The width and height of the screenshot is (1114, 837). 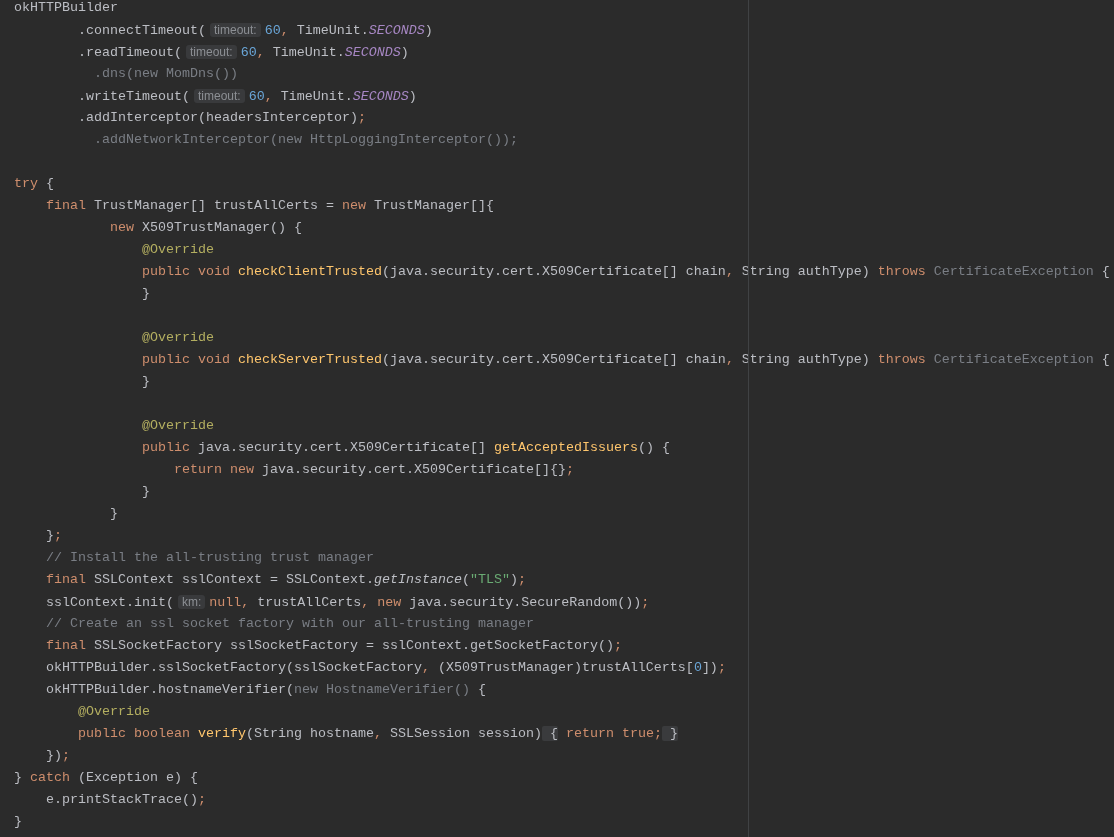 What do you see at coordinates (406, 448) in the screenshot?
I see `code-line: public java.security.cert.X509Certificate[] getAcceptedIssuers() {` at bounding box center [406, 448].